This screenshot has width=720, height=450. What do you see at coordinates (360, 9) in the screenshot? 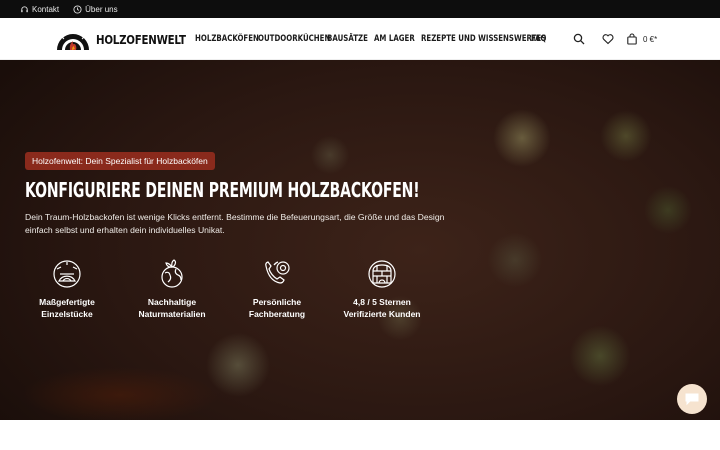
I see `top-utility-bar: Kontakt Über uns` at bounding box center [360, 9].